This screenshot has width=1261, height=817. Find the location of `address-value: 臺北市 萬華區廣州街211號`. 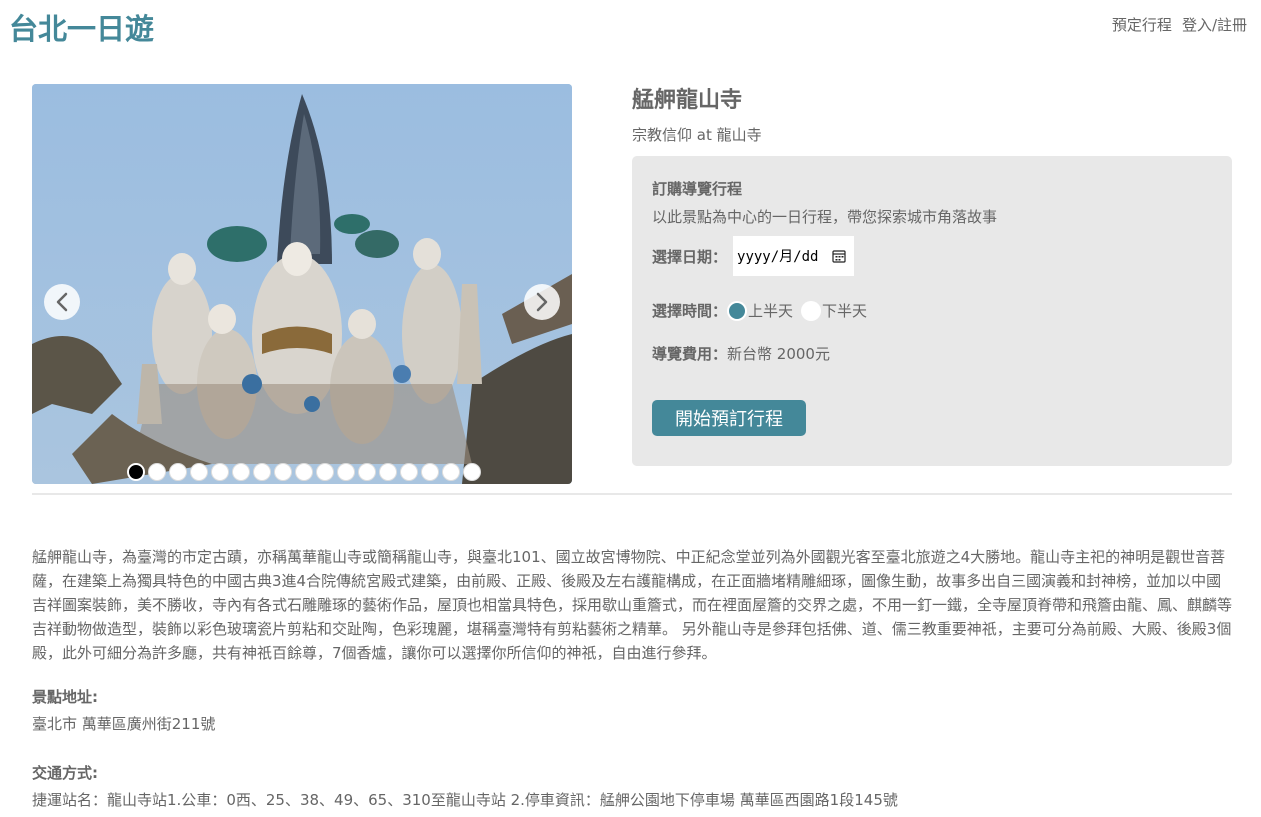

address-value: 臺北市 萬華區廣州街211號 is located at coordinates (124, 724).